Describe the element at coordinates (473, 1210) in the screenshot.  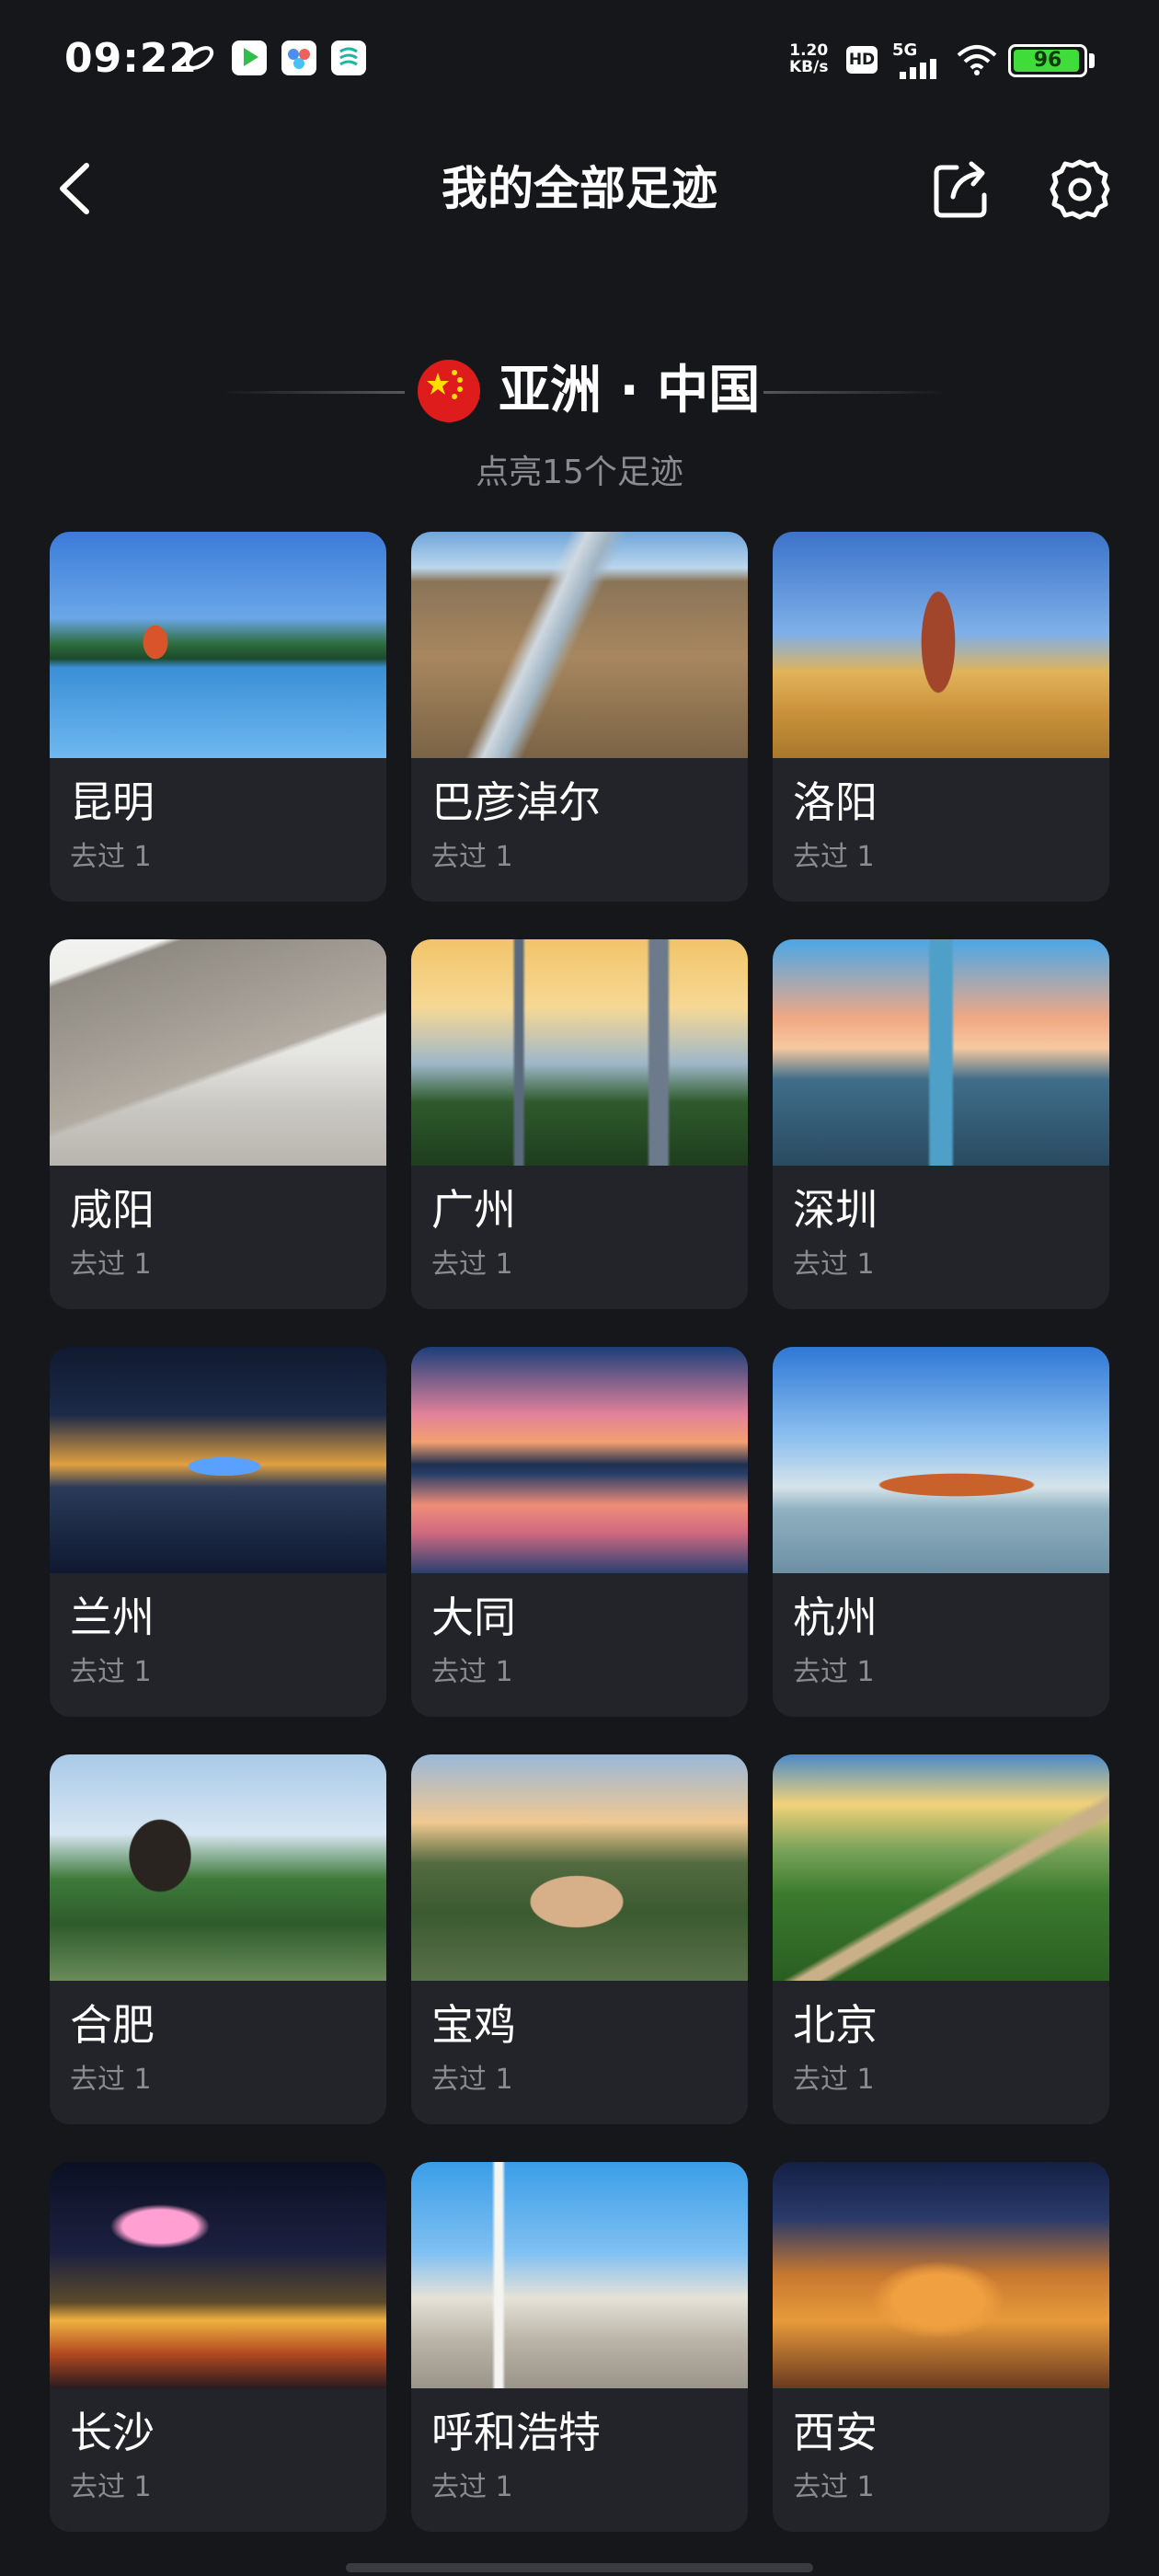
I see `city-name: 广州` at that location.